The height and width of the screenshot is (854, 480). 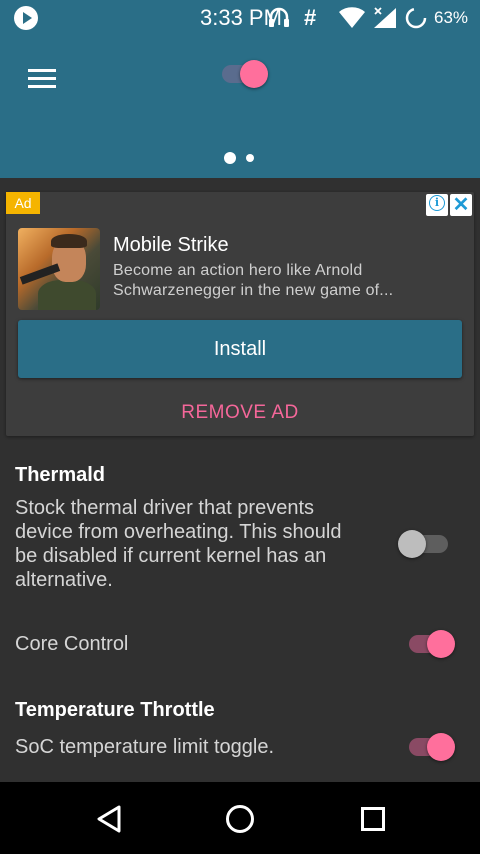 I want to click on hash-icon: #, so click(x=310, y=17).